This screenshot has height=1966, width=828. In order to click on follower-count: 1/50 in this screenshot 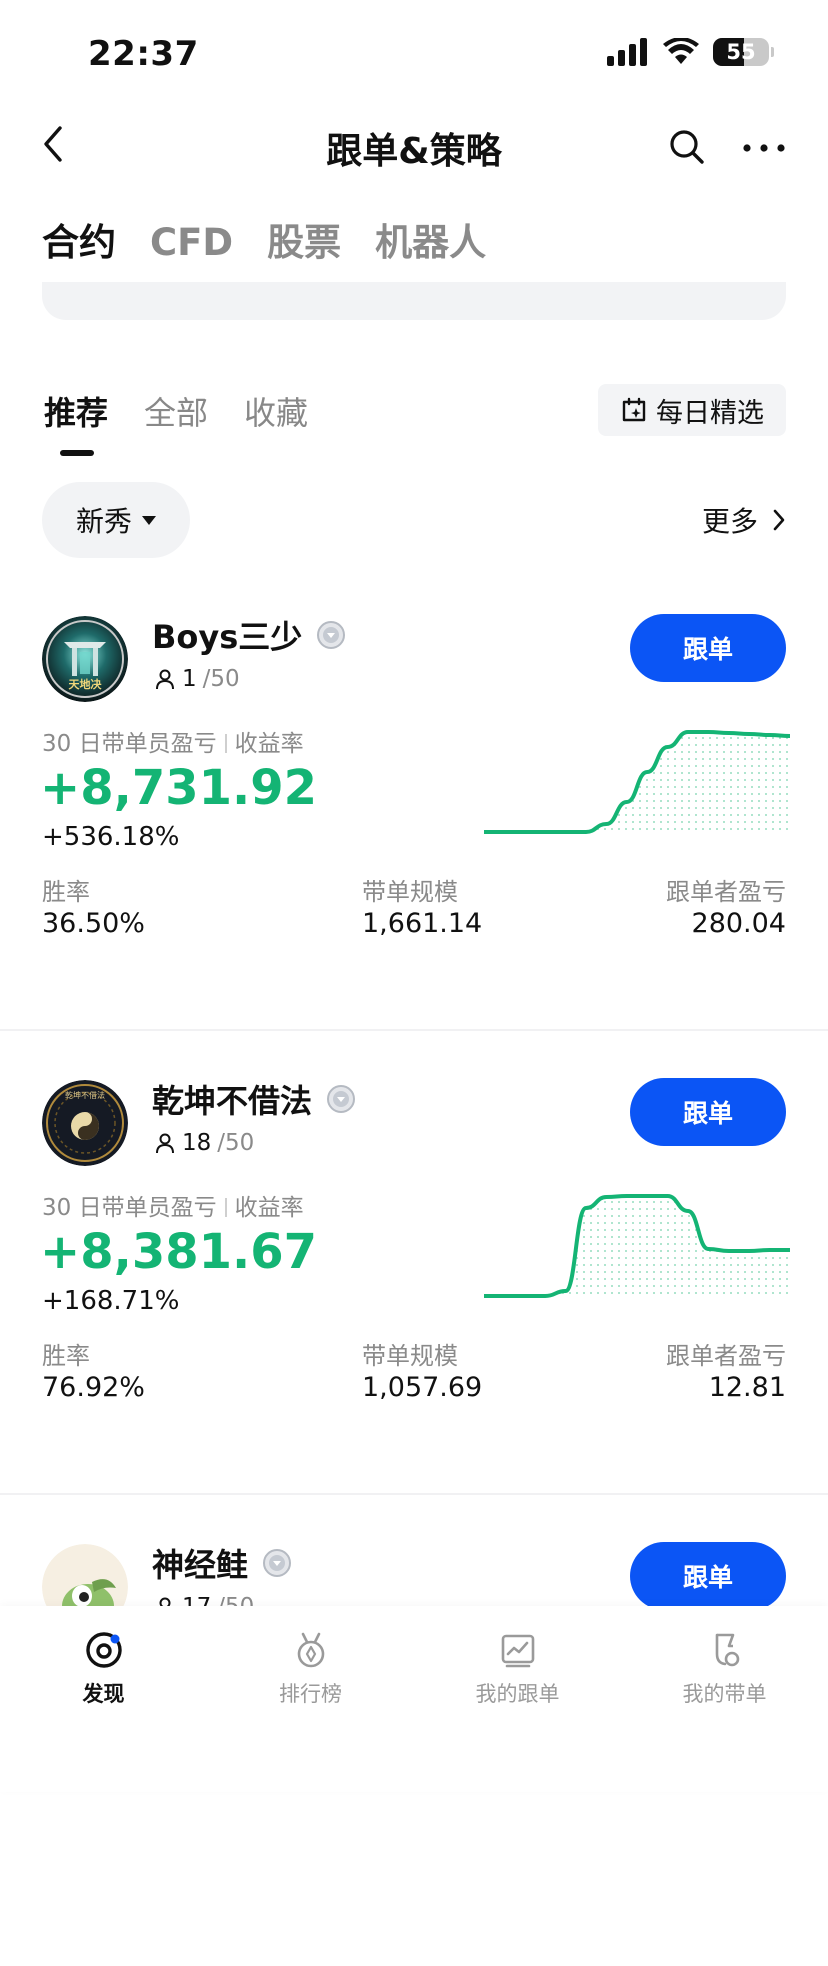, I will do `click(197, 679)`.